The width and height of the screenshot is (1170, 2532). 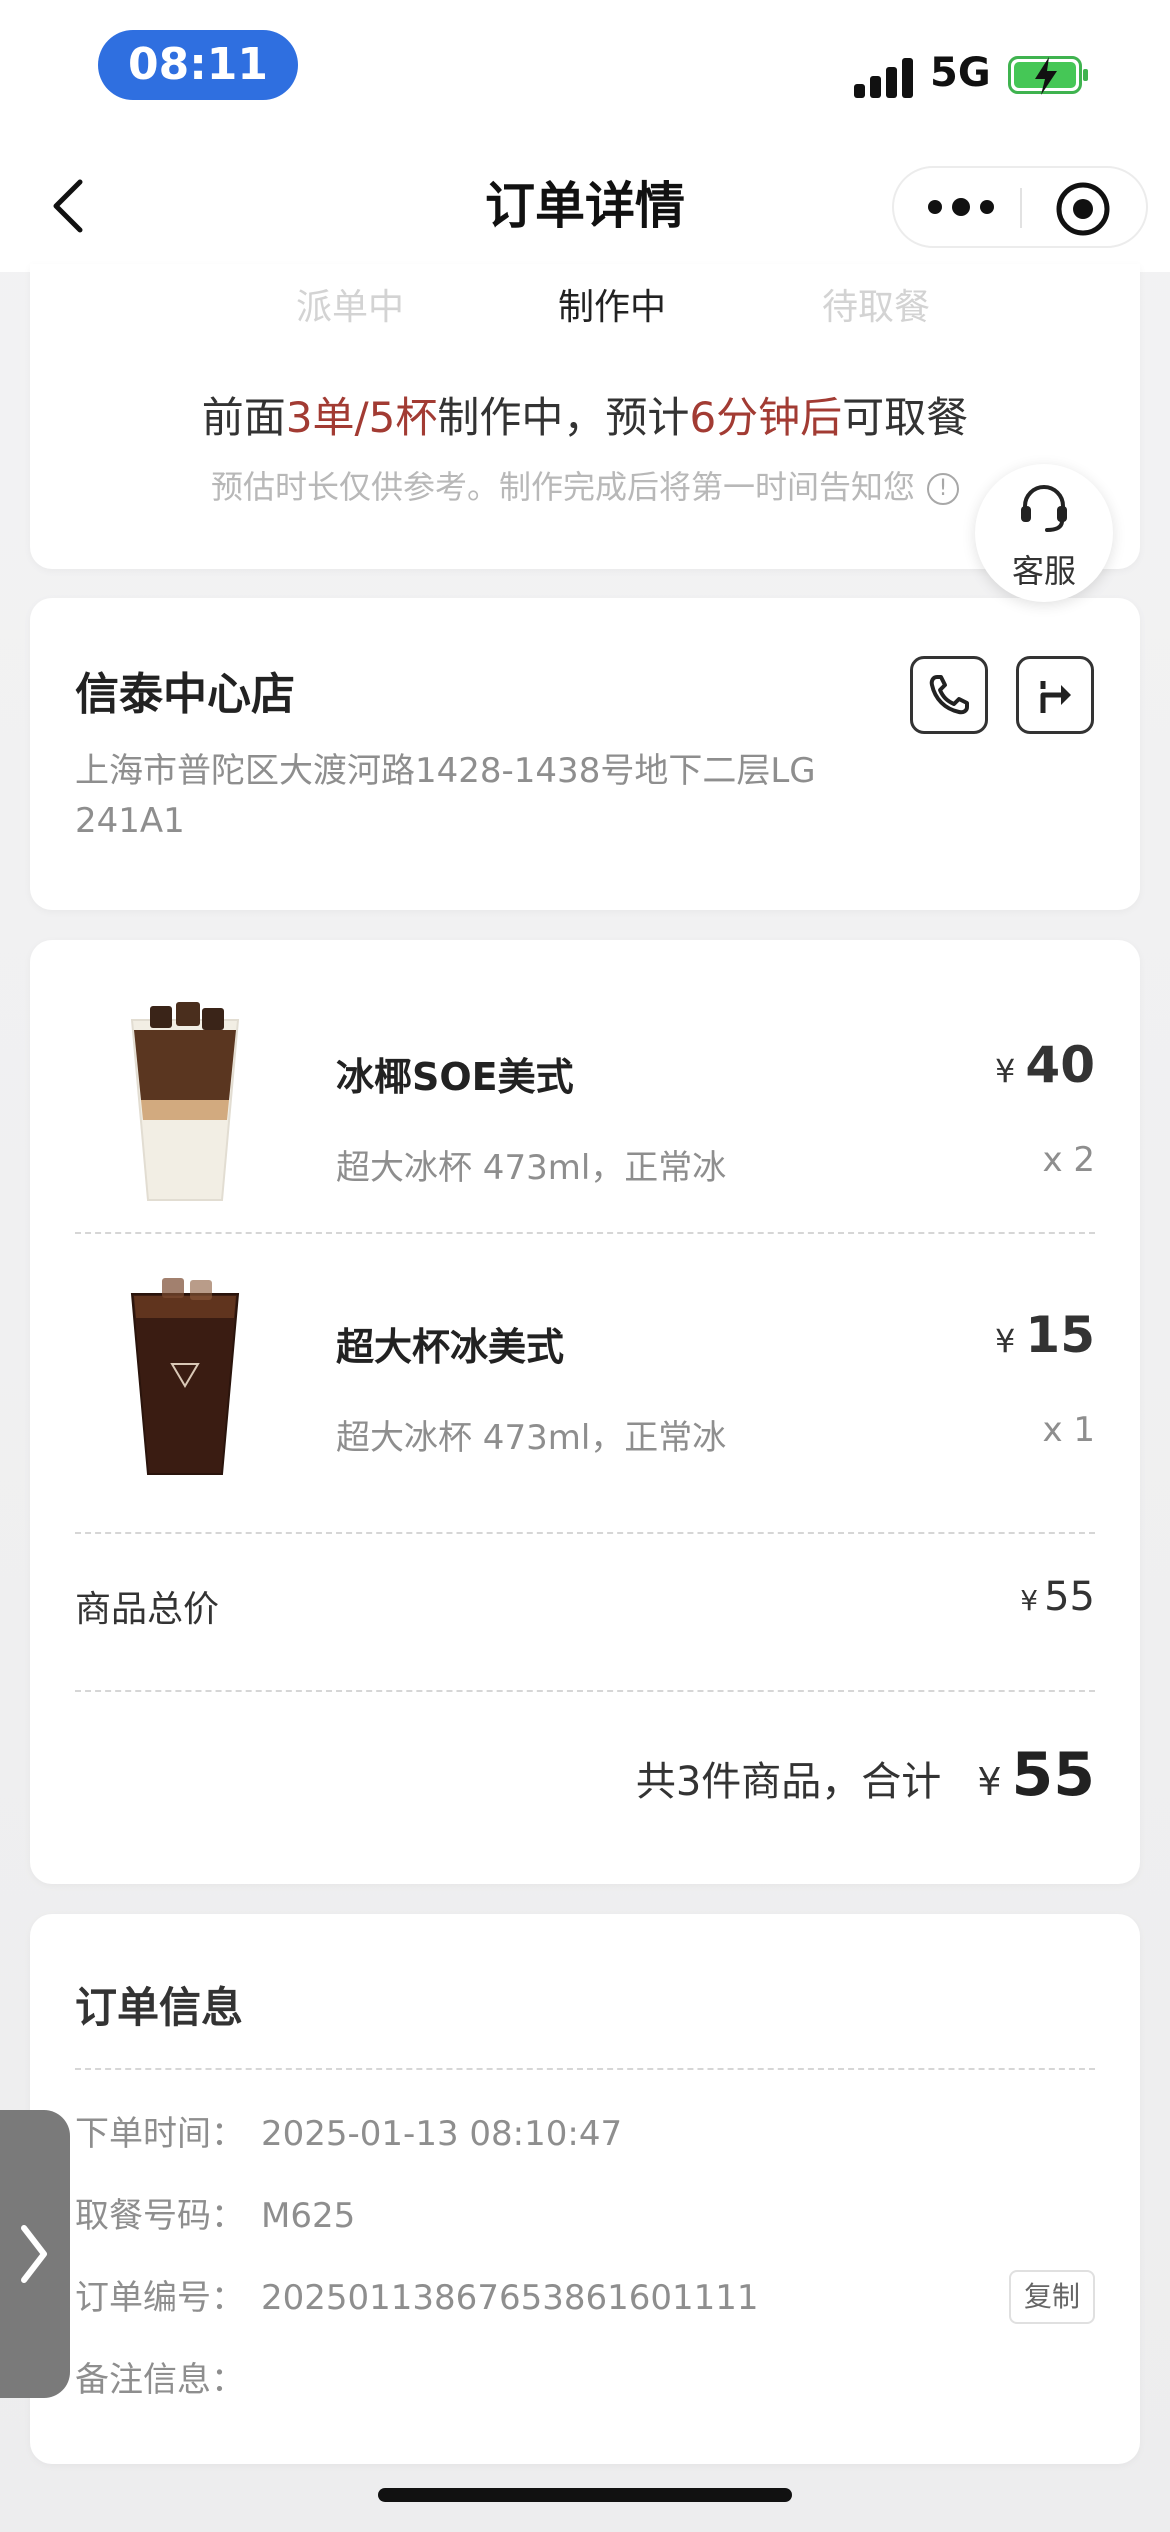 I want to click on order-time-value: 2025-01-13 08:10:47, so click(x=442, y=2134).